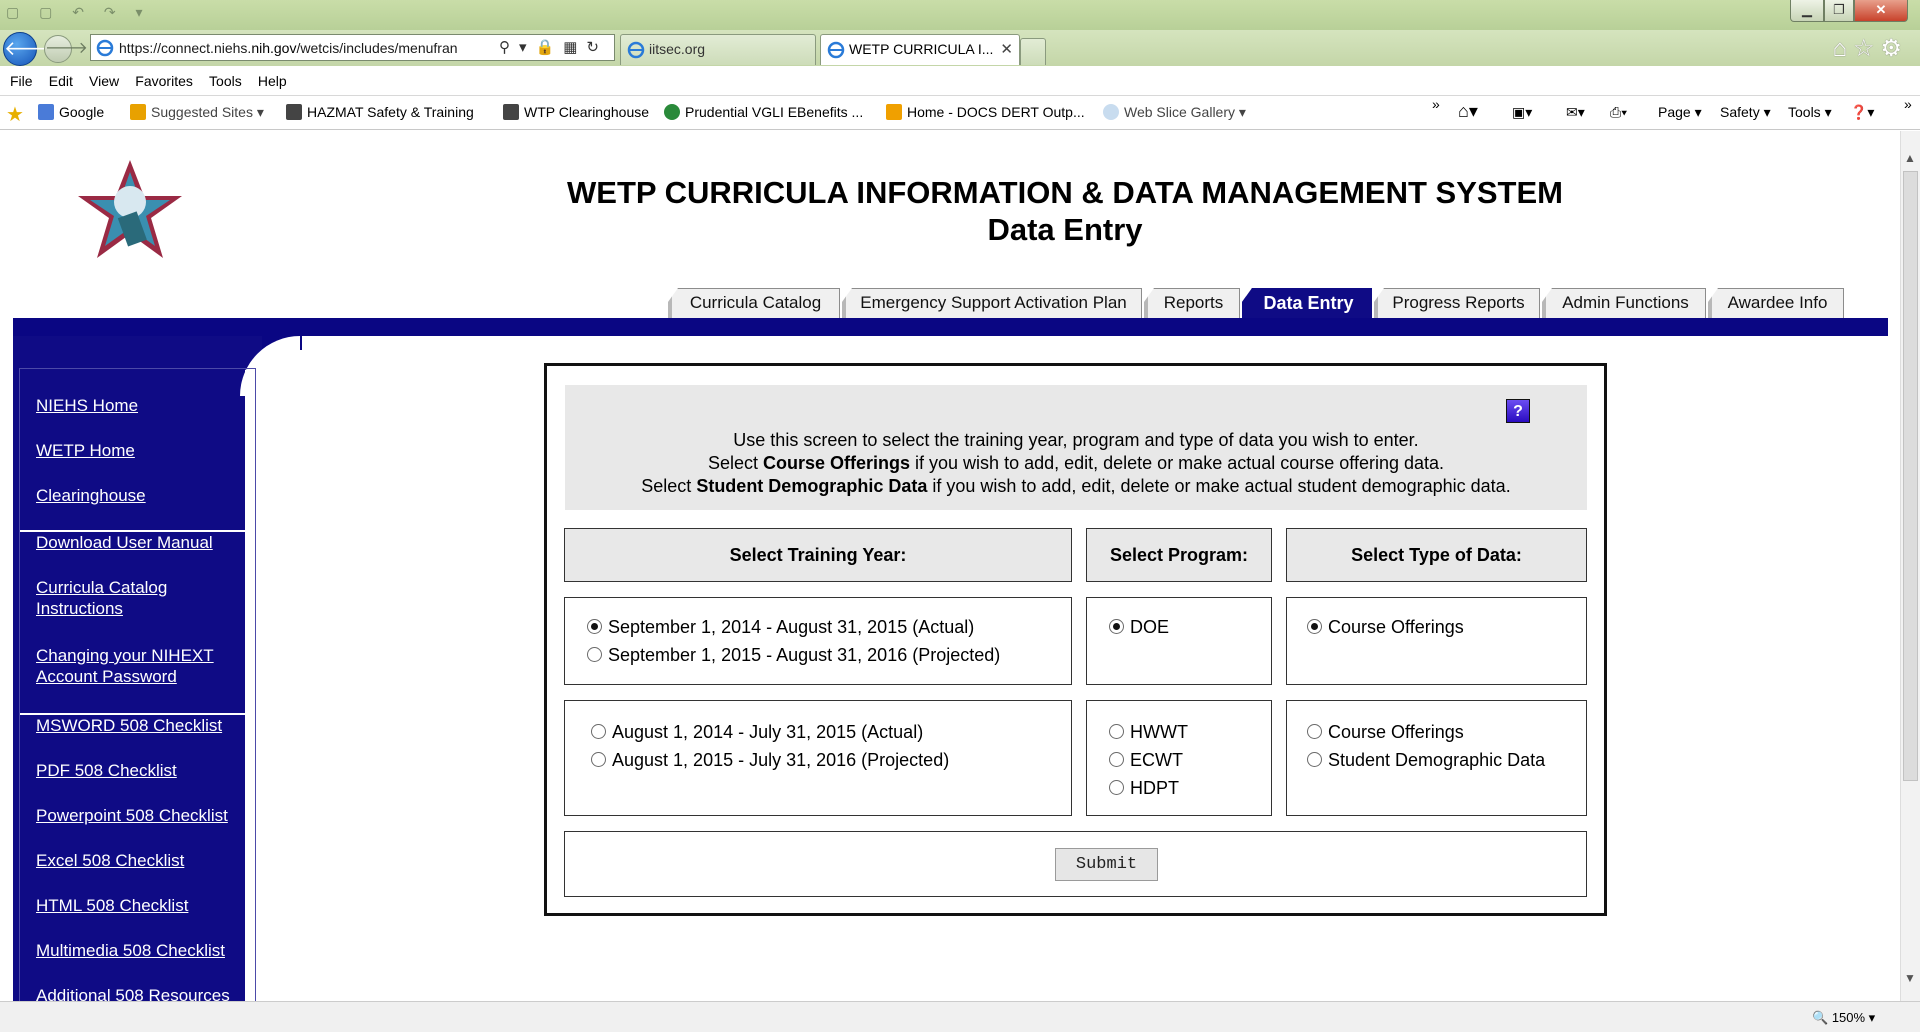 Image resolution: width=1920 pixels, height=1032 pixels. I want to click on ie-page-icon, so click(105, 48).